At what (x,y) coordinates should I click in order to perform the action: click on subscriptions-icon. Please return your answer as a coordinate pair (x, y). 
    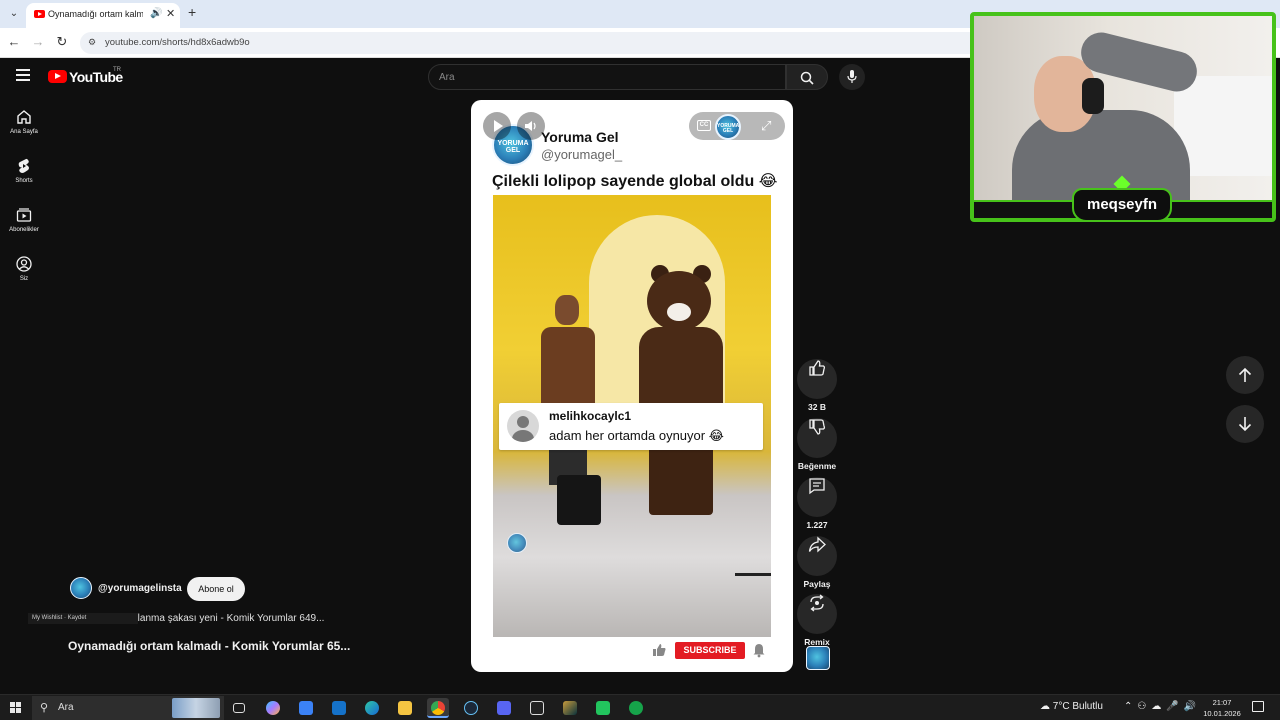
    Looking at the image, I should click on (24, 215).